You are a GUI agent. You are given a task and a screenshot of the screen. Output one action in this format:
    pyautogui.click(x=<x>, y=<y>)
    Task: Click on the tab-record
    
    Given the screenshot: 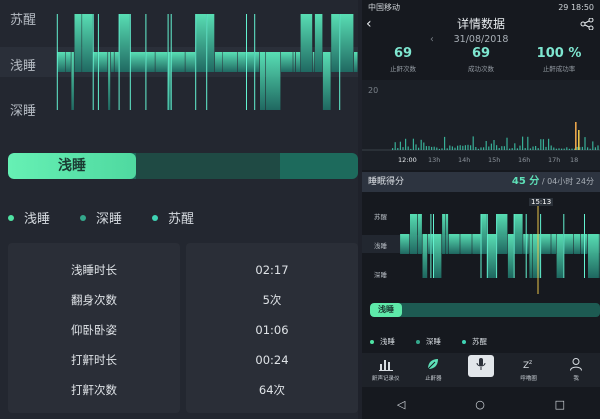 What is the action you would take?
    pyautogui.click(x=481, y=370)
    